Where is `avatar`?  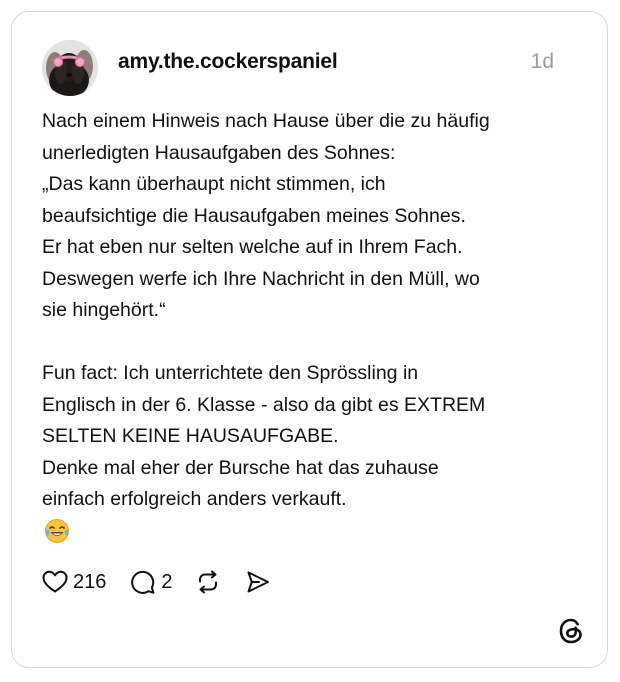 avatar is located at coordinates (70, 68).